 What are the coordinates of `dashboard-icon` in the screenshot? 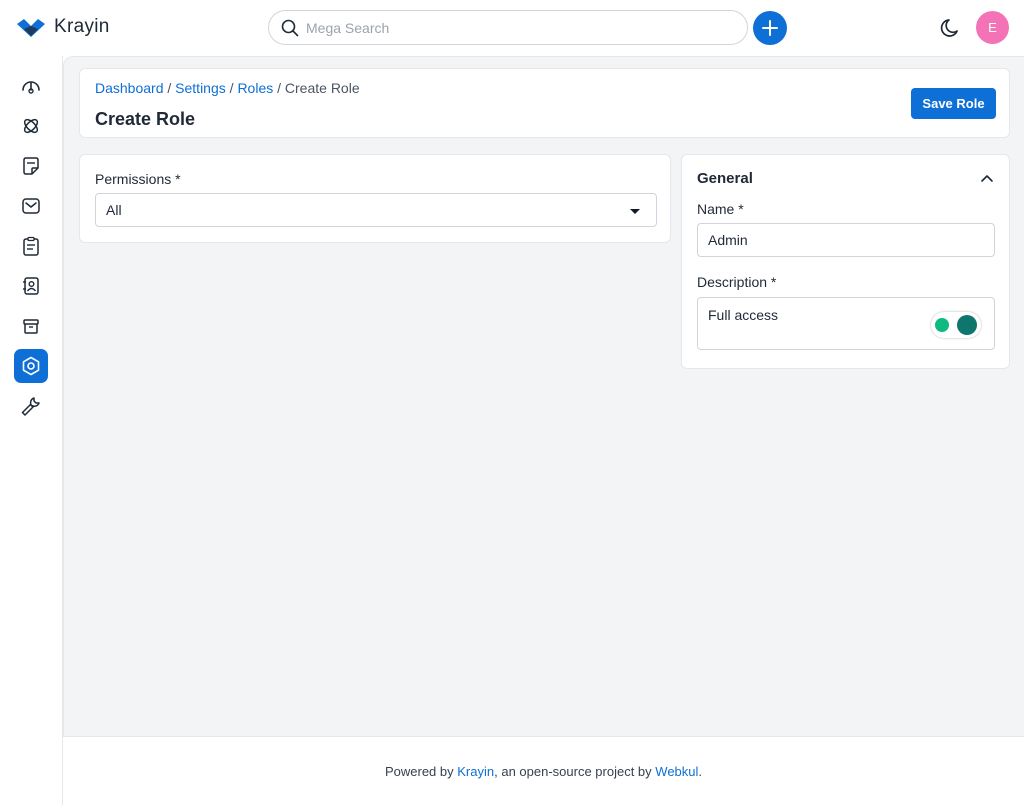 It's located at (31, 87).